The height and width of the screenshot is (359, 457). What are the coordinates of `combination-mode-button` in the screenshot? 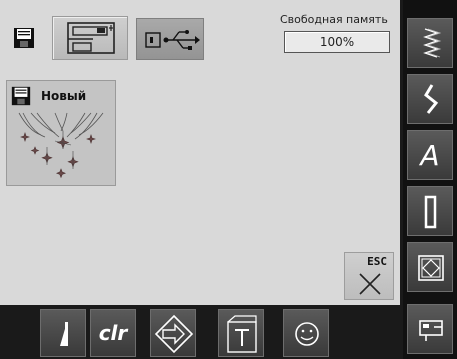 It's located at (173, 333).